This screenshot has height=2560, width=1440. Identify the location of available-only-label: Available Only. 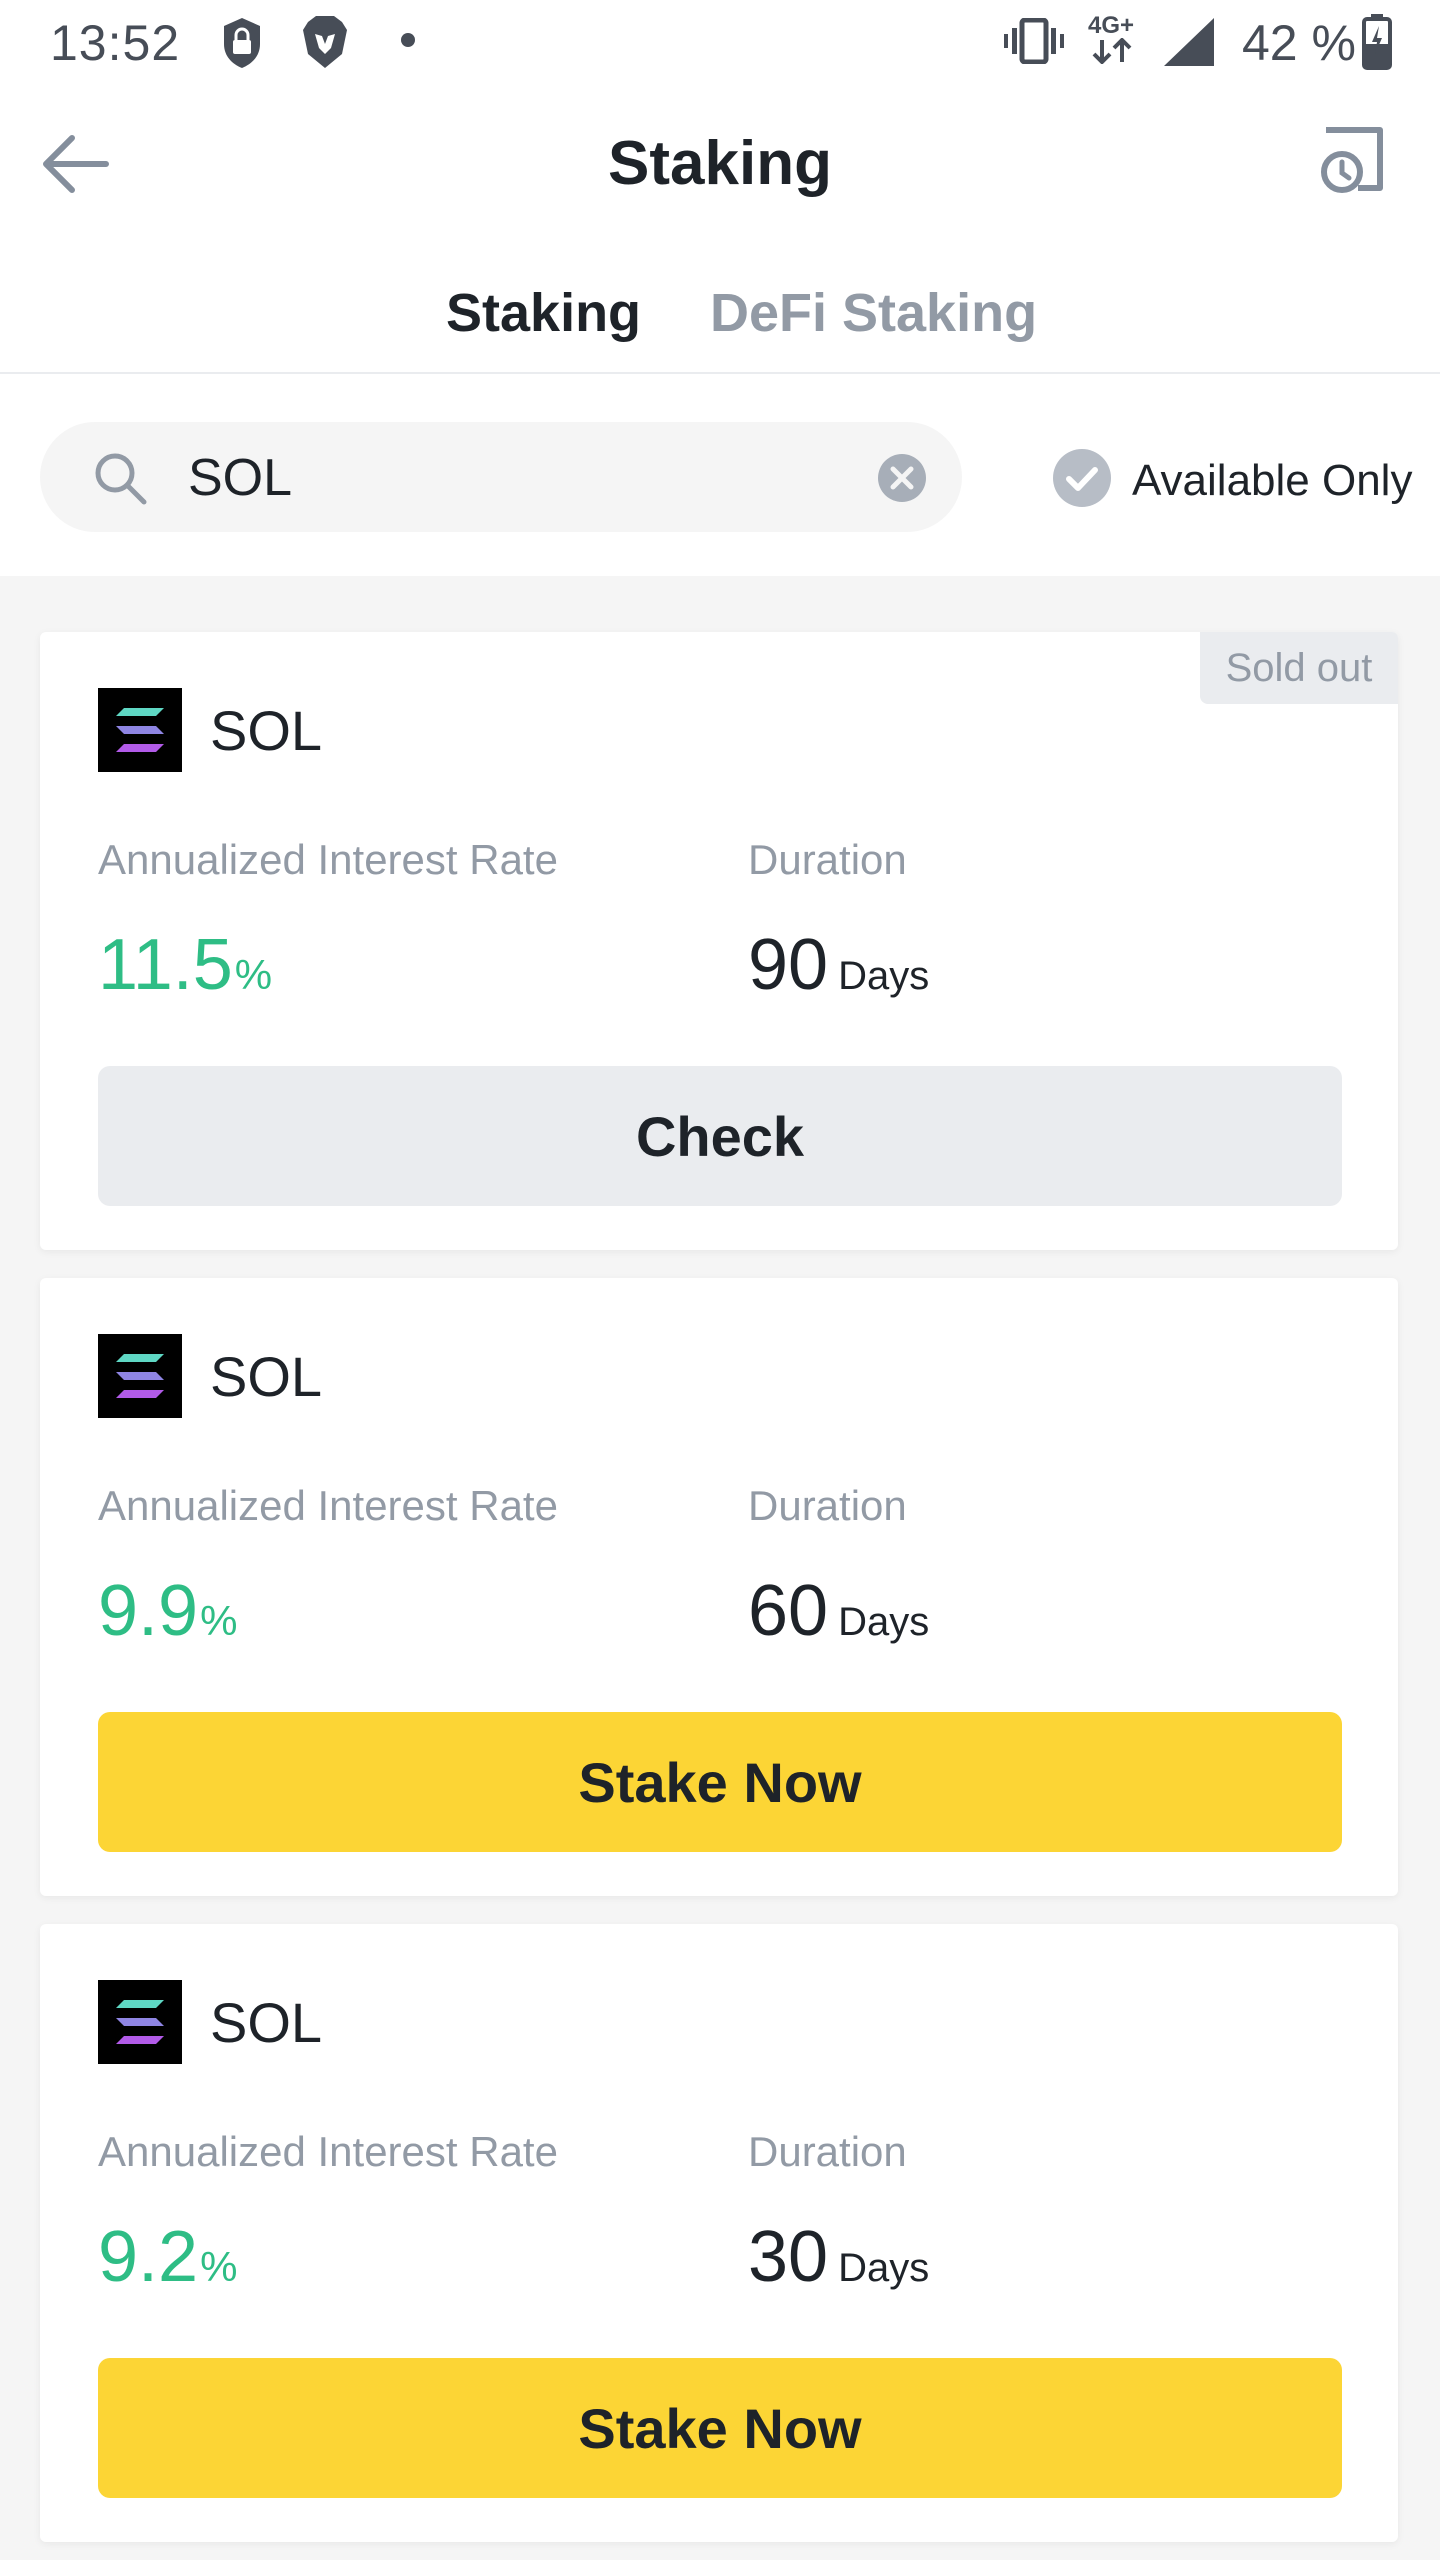
(1272, 480).